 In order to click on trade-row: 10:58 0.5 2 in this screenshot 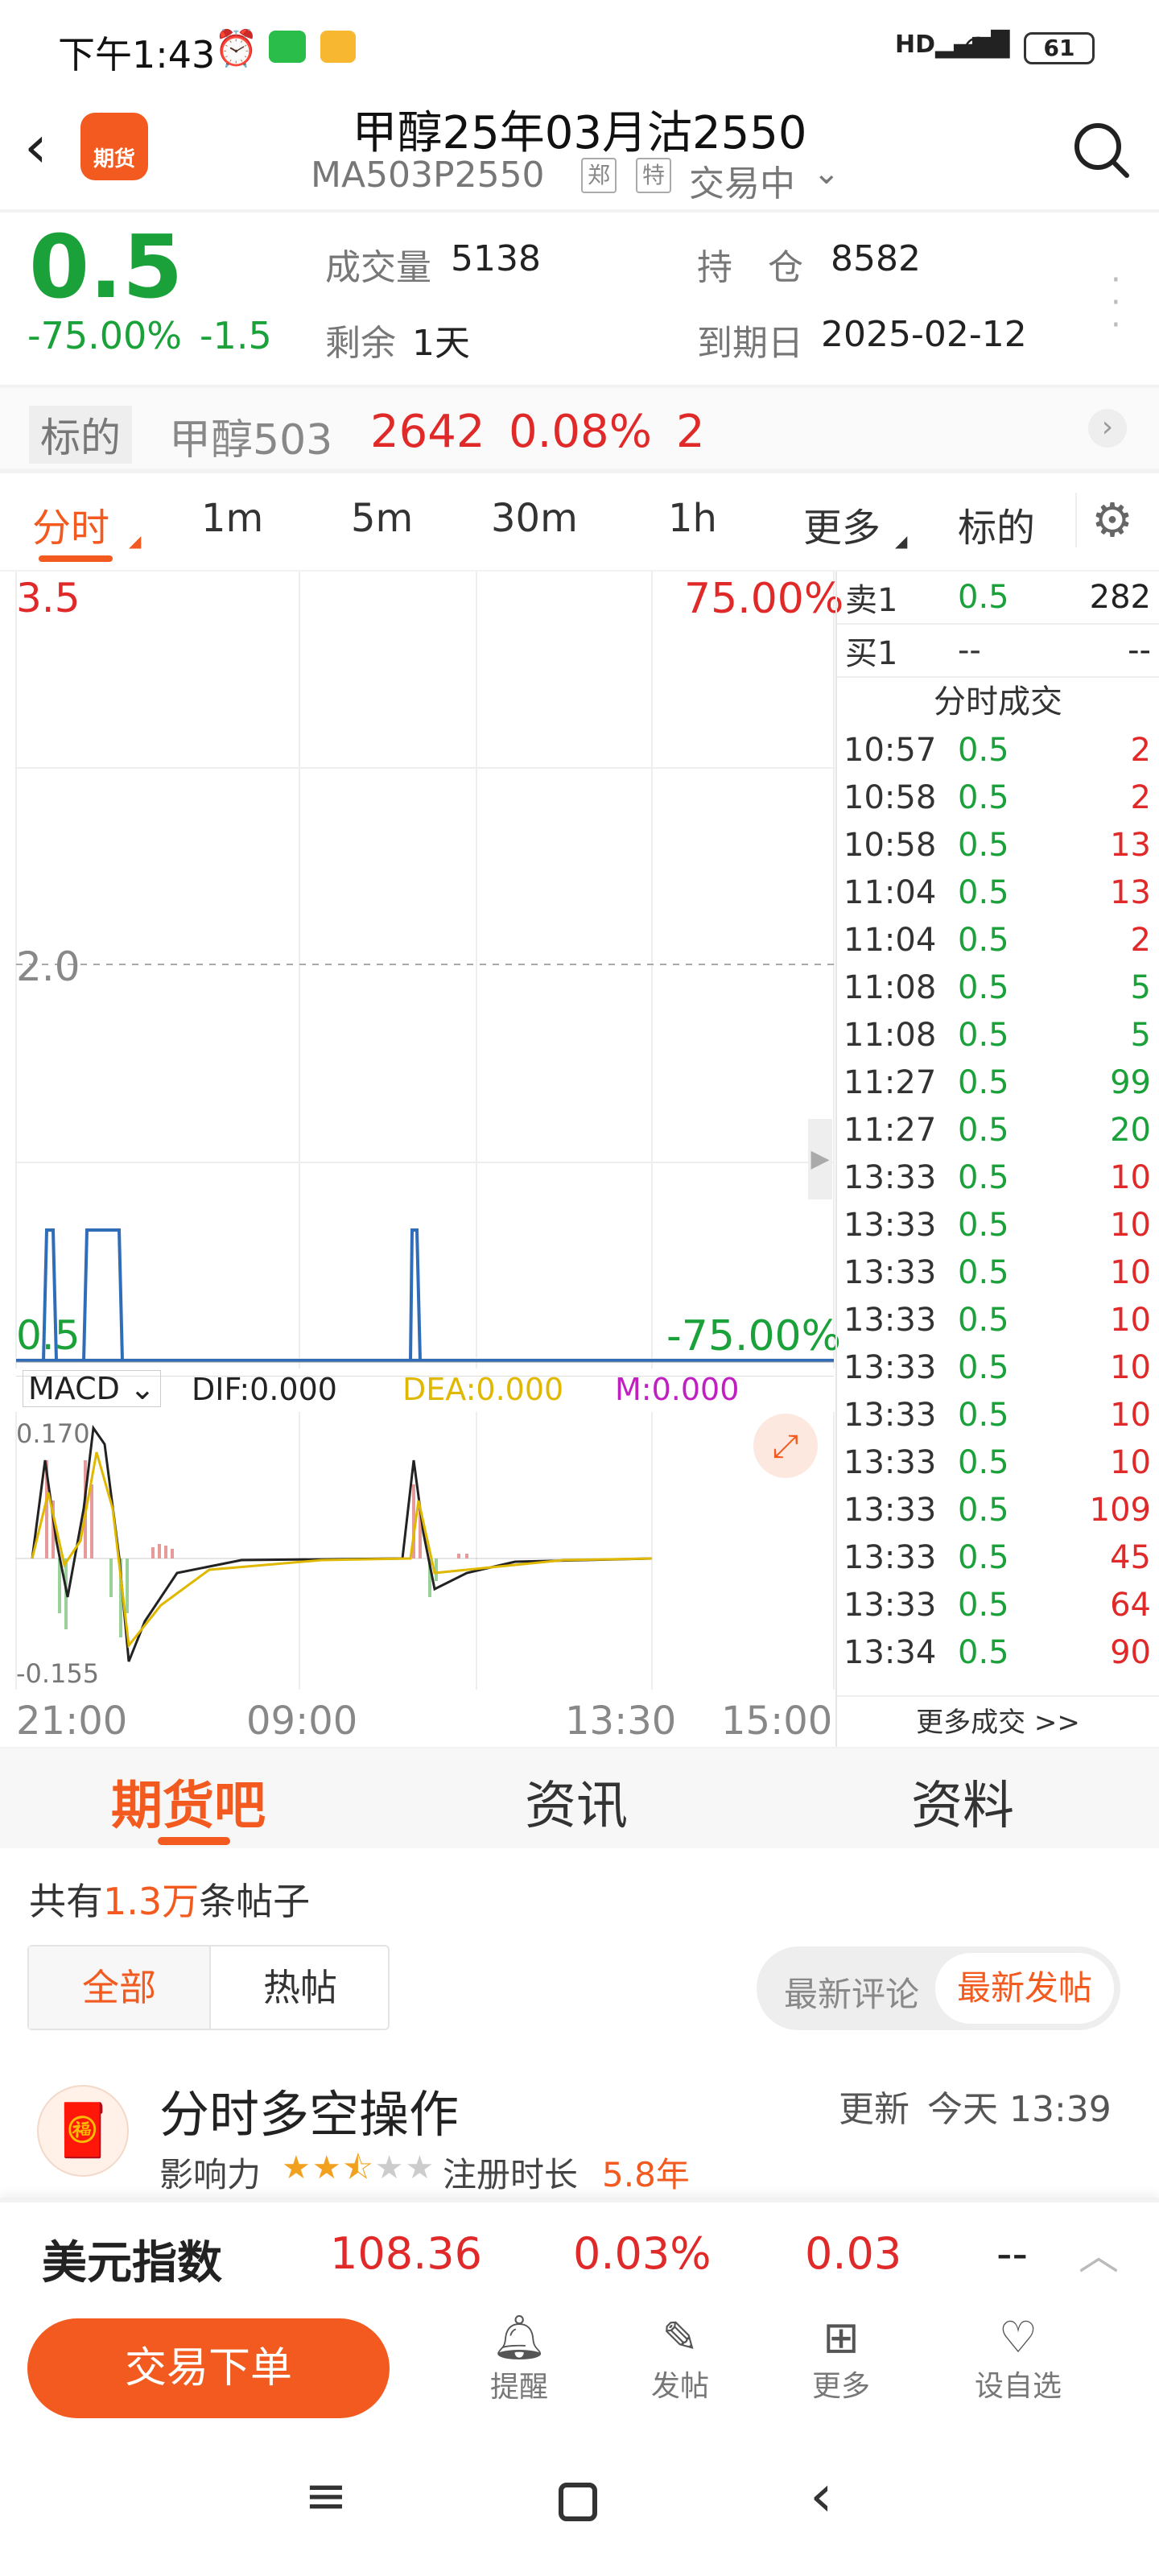, I will do `click(998, 797)`.